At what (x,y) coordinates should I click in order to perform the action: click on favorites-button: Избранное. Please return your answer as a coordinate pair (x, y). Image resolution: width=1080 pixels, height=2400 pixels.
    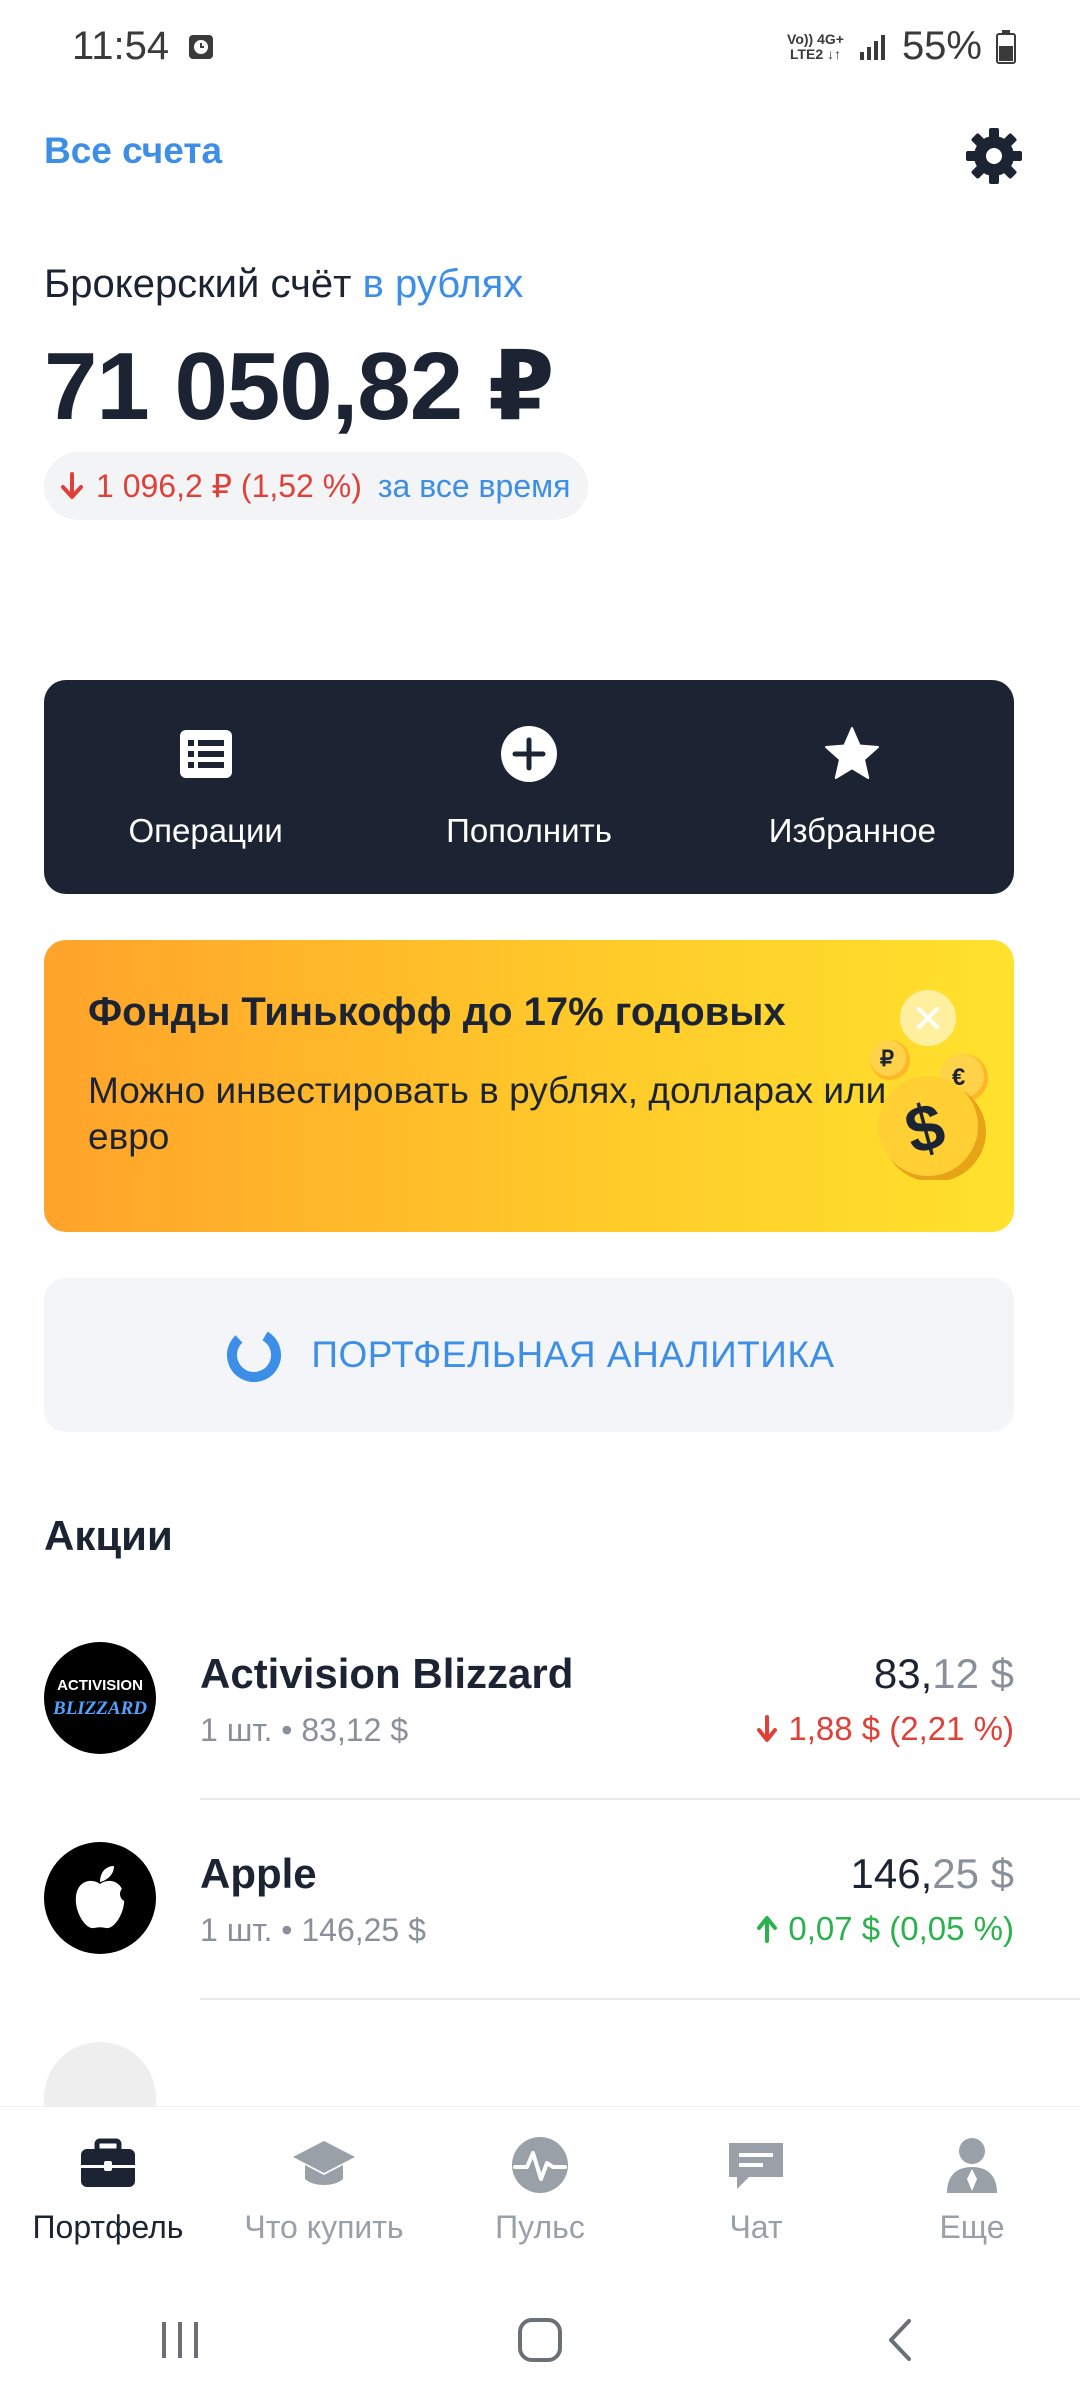
    Looking at the image, I should click on (852, 787).